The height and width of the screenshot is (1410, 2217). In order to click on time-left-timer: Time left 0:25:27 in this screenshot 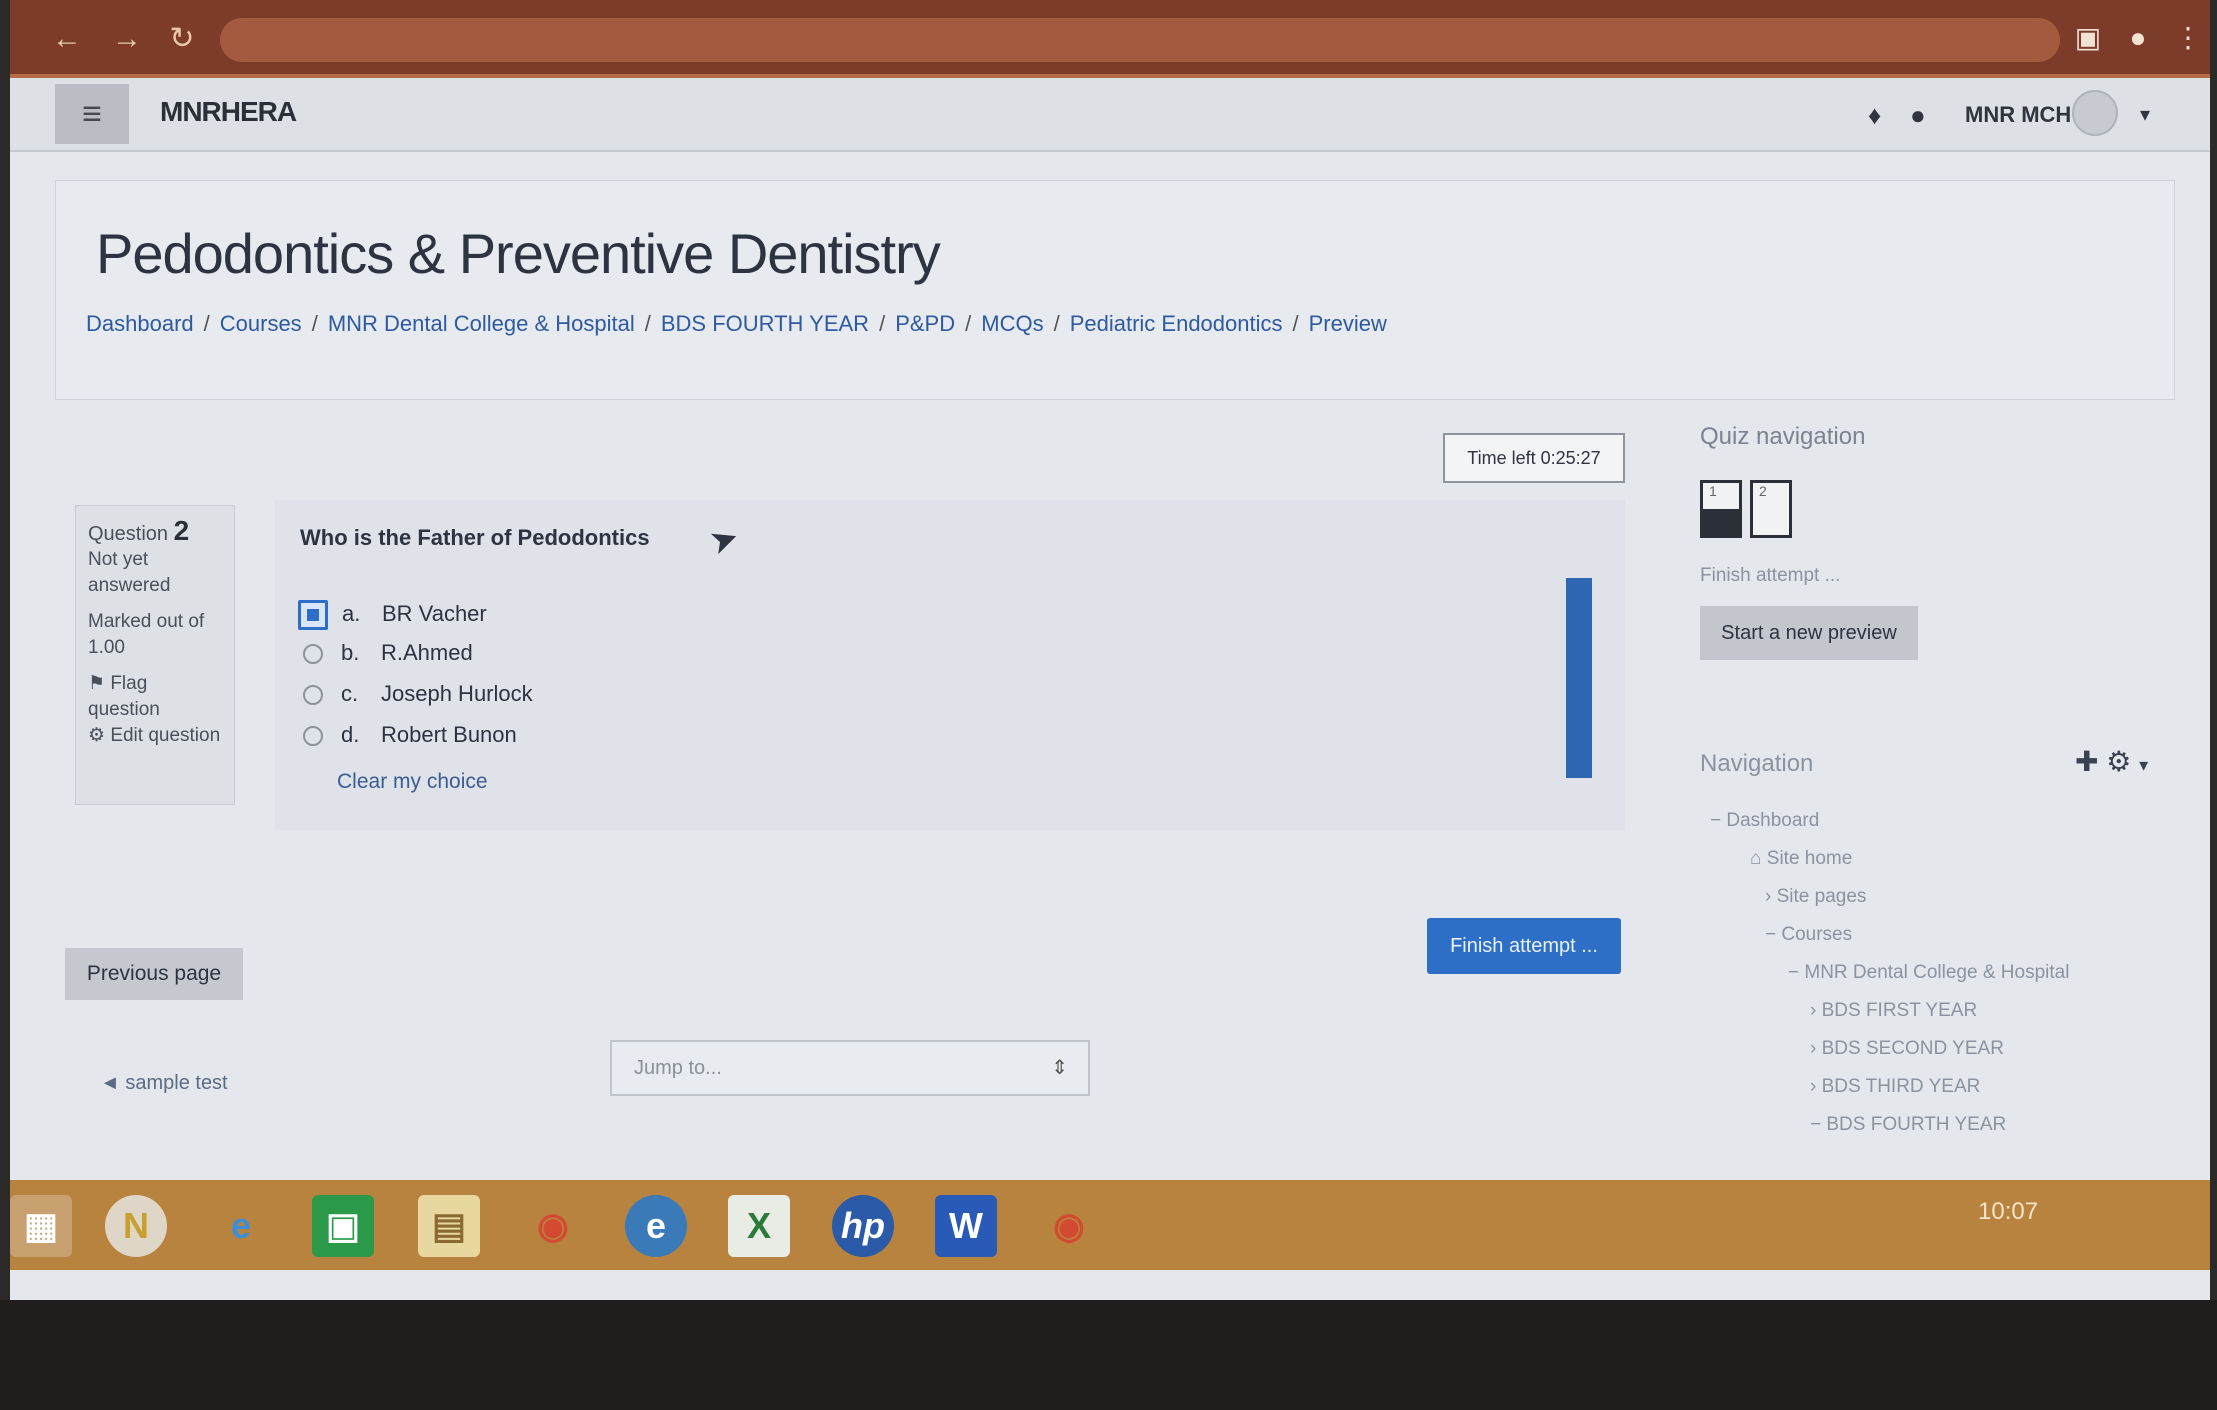, I will do `click(1534, 458)`.